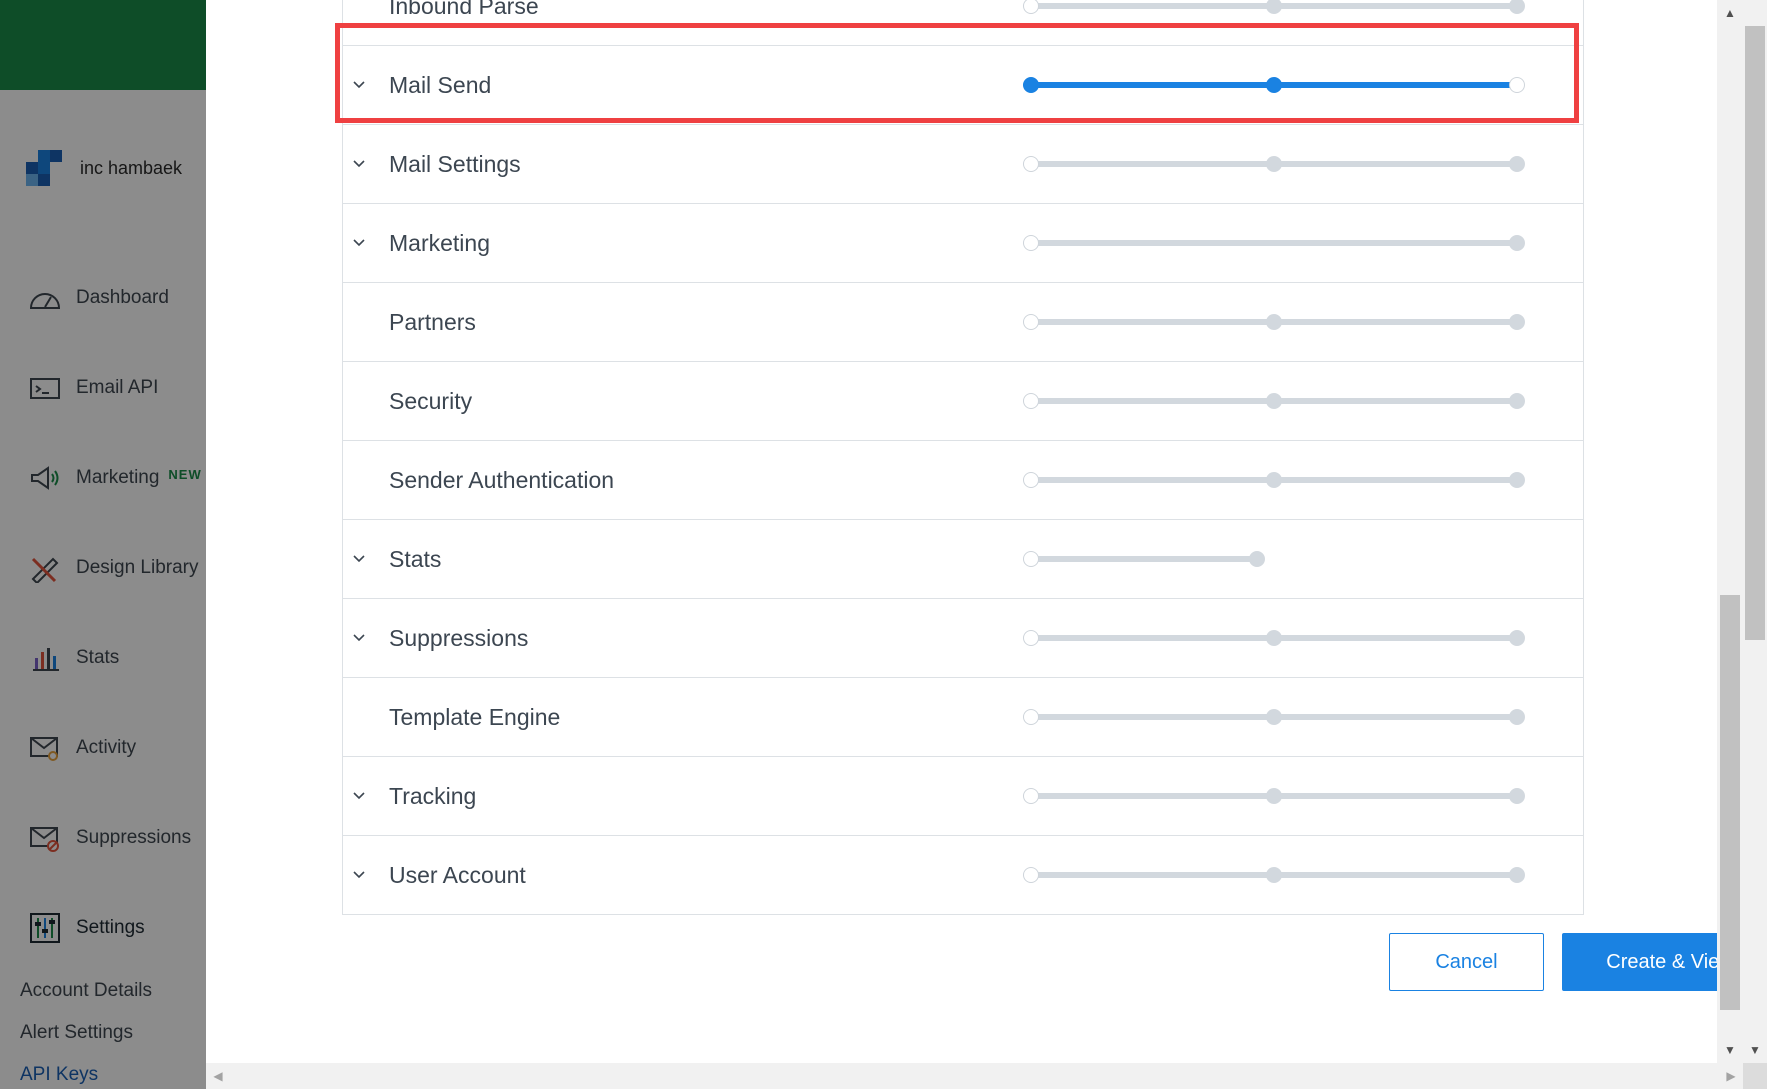 This screenshot has width=1767, height=1089. What do you see at coordinates (957, 73) in the screenshot?
I see `highlight-annotation-box` at bounding box center [957, 73].